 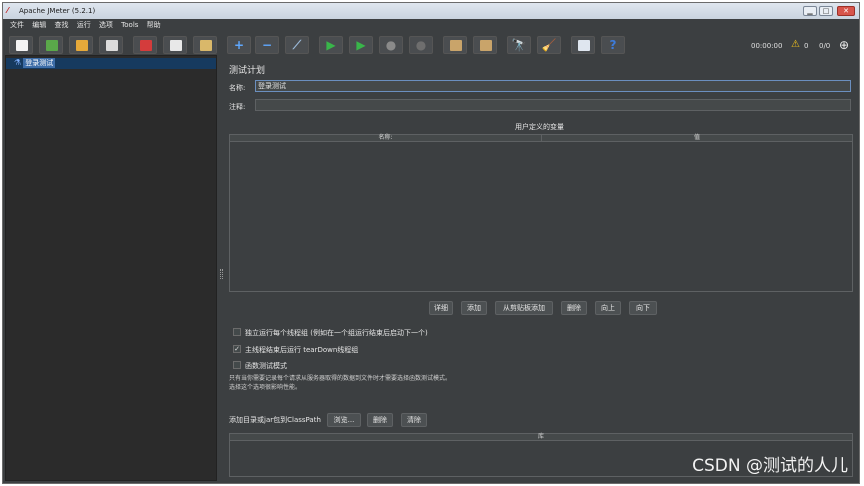 I want to click on toggle-icon: ⟋, so click(x=297, y=45).